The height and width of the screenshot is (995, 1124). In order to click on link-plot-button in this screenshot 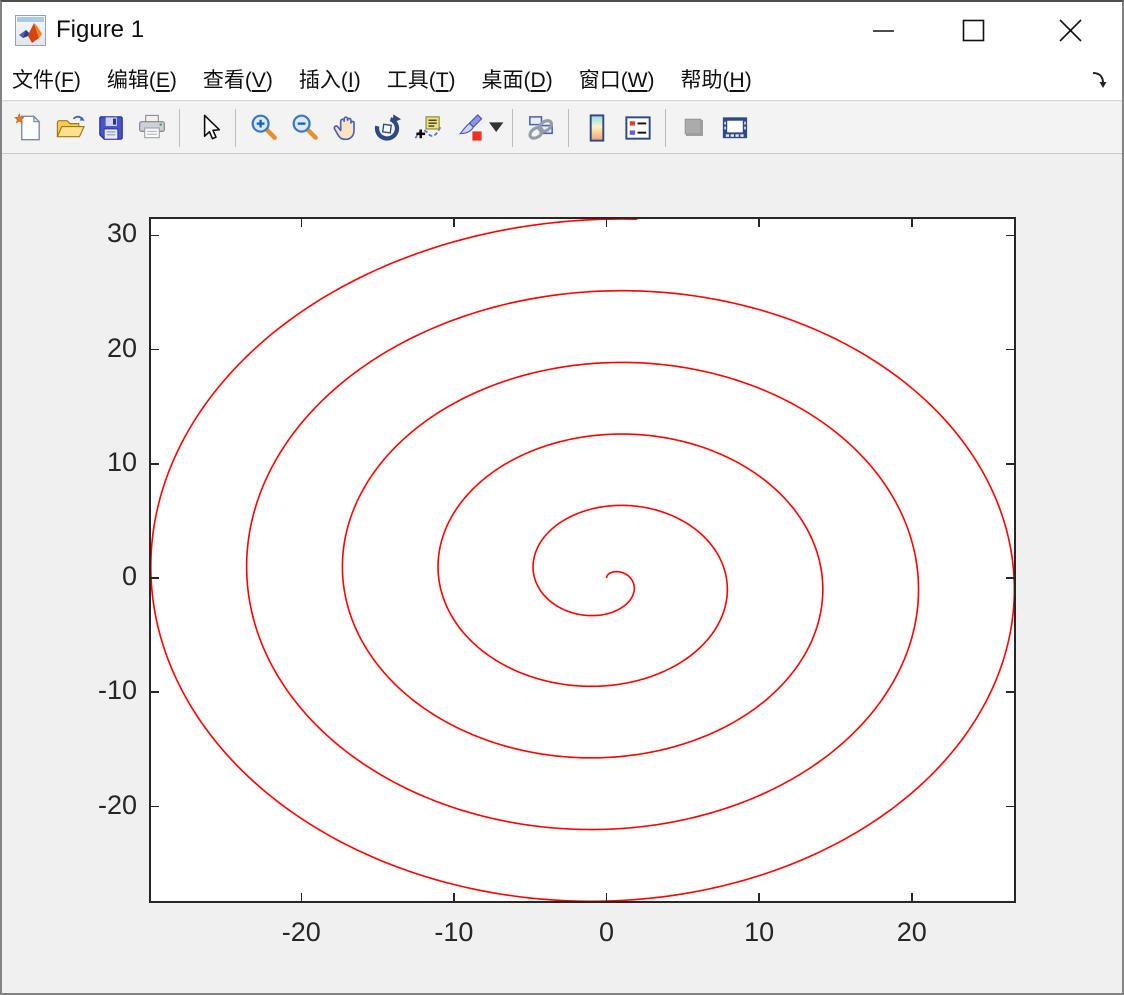, I will do `click(540, 128)`.